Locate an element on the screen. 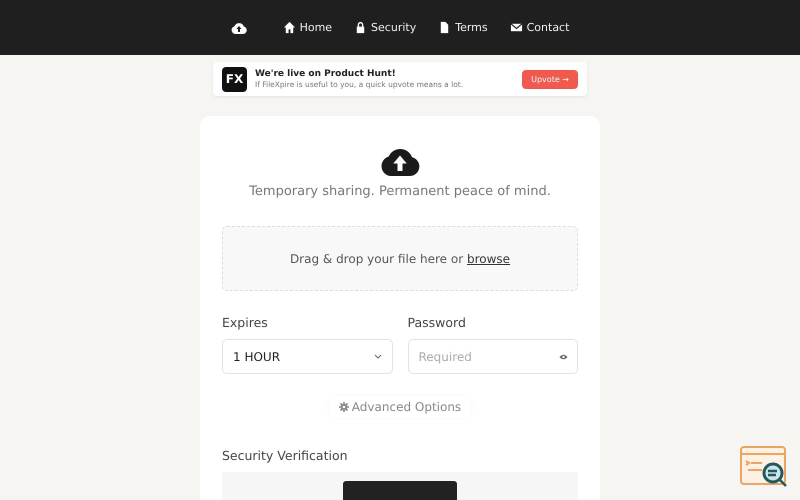 The image size is (800, 500). nav-link: Contact is located at coordinates (540, 27).